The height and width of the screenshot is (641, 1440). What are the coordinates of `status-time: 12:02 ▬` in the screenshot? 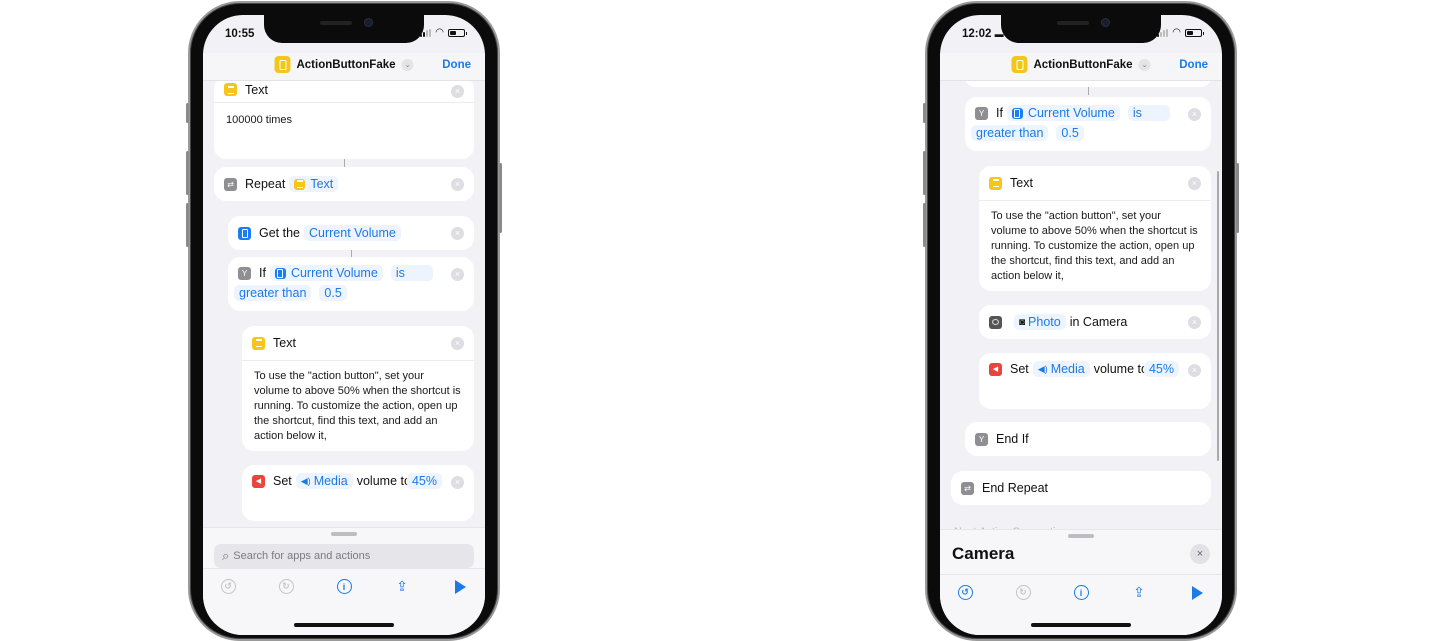 It's located at (983, 34).